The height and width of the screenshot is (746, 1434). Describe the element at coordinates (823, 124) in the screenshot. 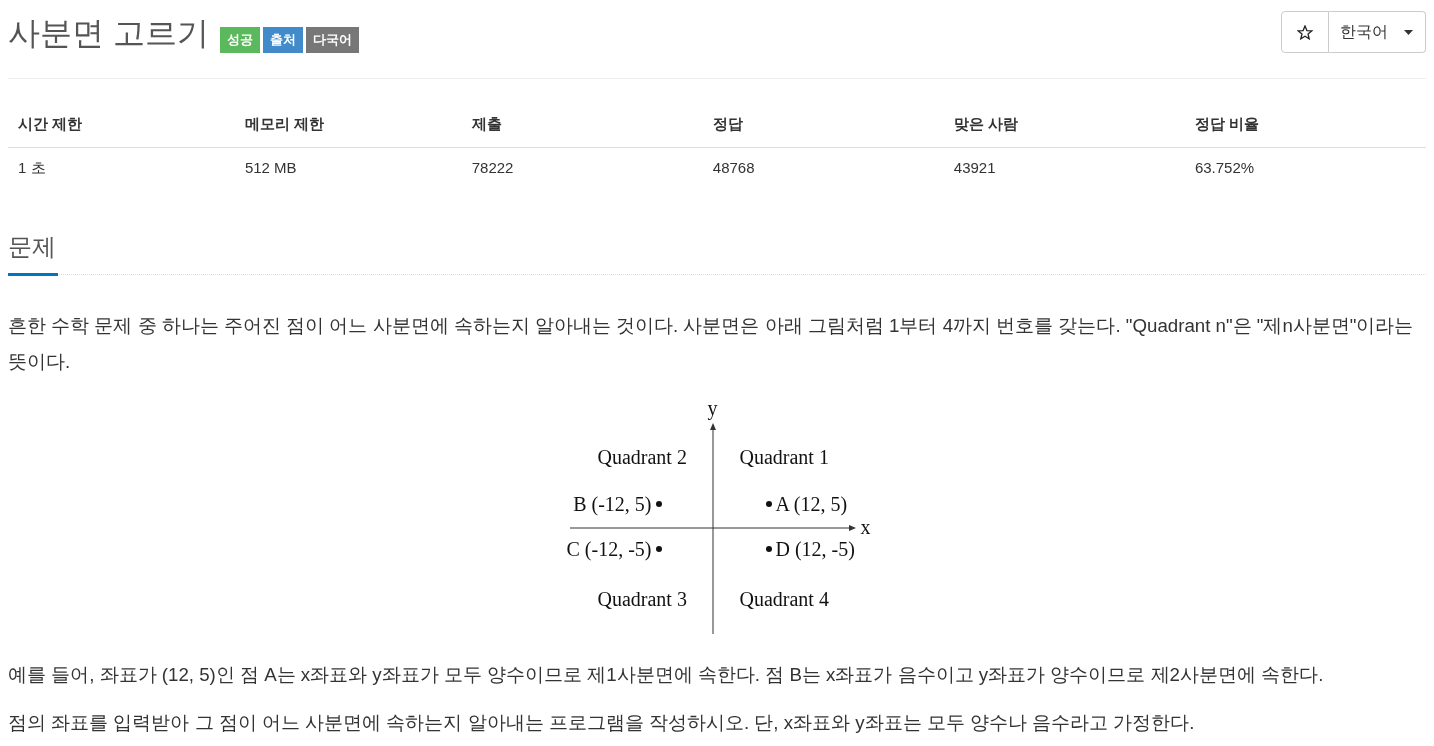

I see `column-header: 정답` at that location.